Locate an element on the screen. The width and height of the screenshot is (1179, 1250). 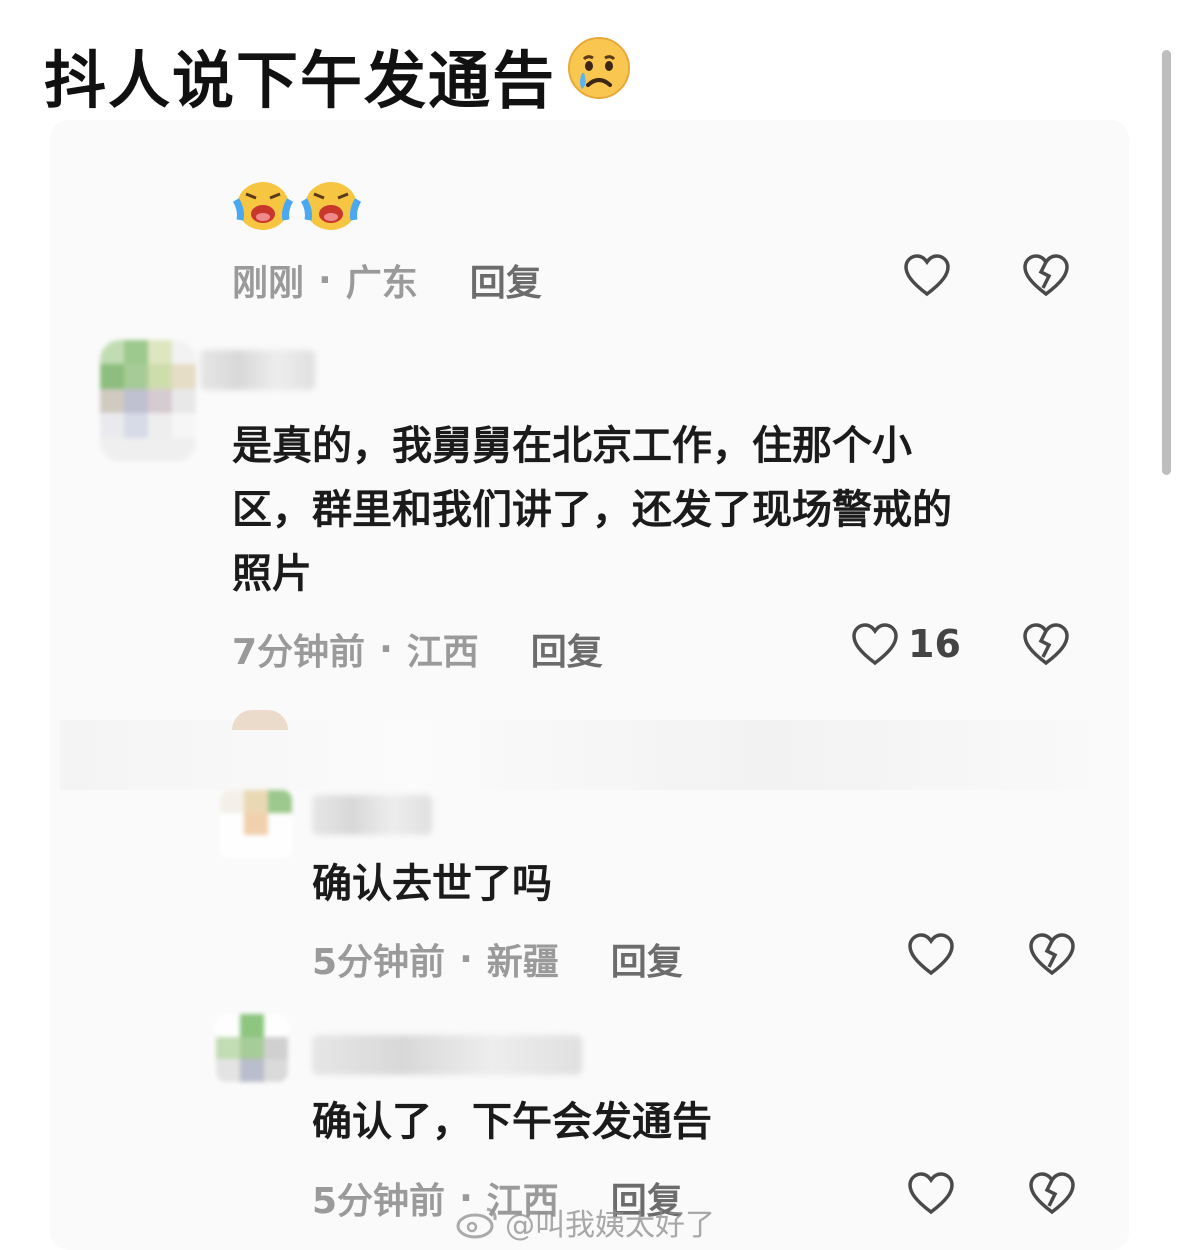
comment-location: 新疆 is located at coordinates (522, 962).